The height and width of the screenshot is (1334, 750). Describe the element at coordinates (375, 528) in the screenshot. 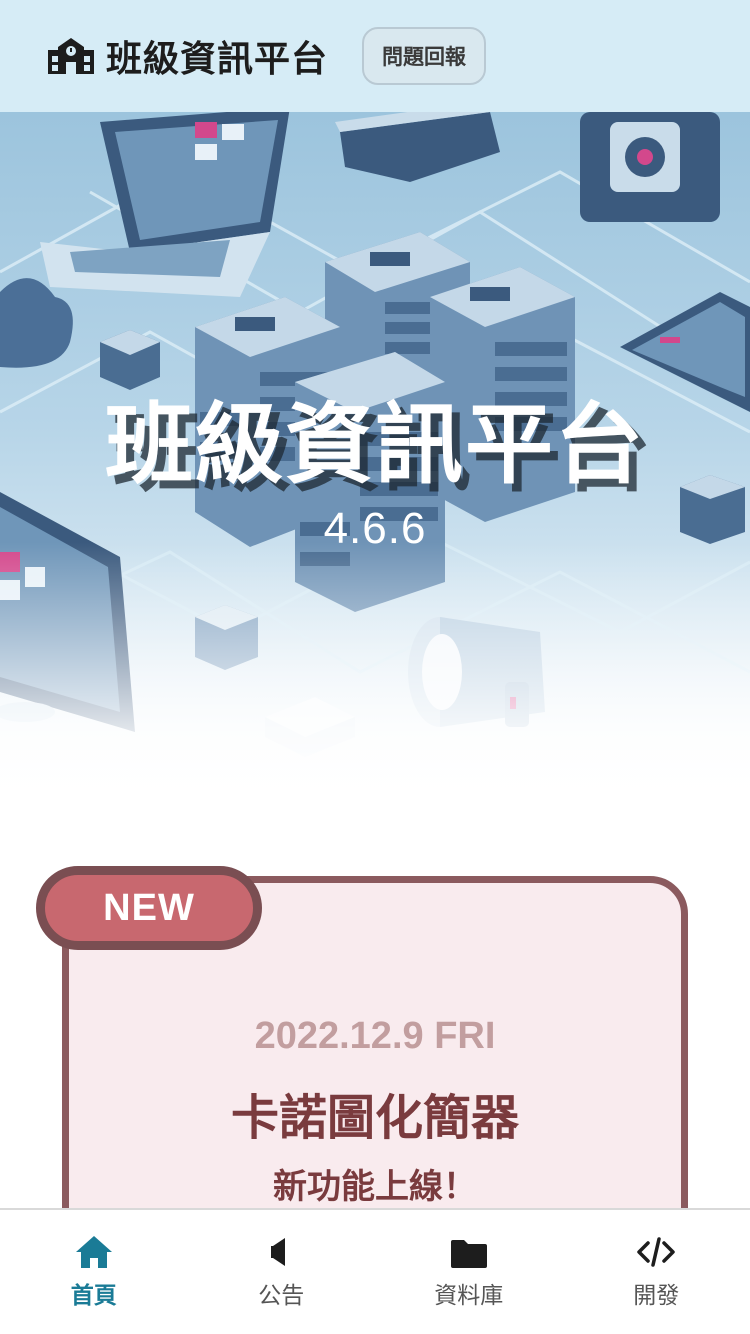

I see `version-label: 4.6.6` at that location.